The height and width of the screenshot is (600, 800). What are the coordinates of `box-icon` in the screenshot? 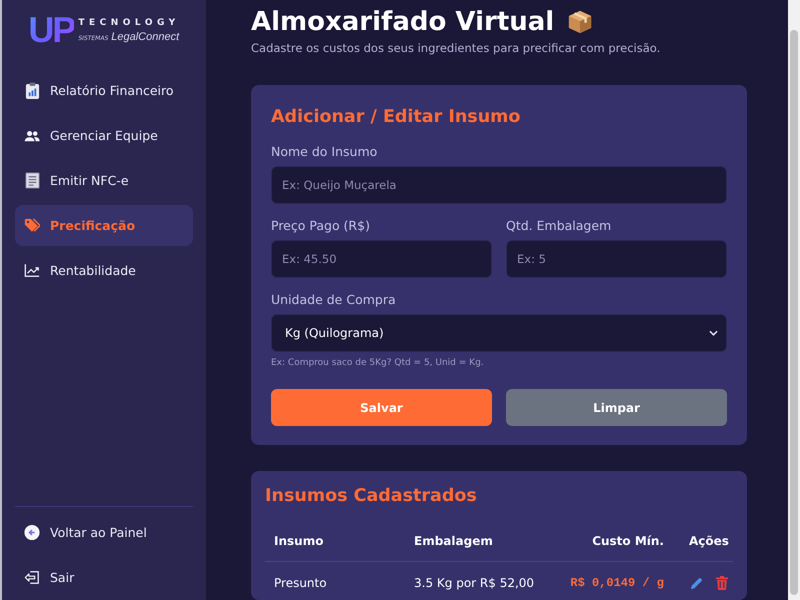 It's located at (580, 22).